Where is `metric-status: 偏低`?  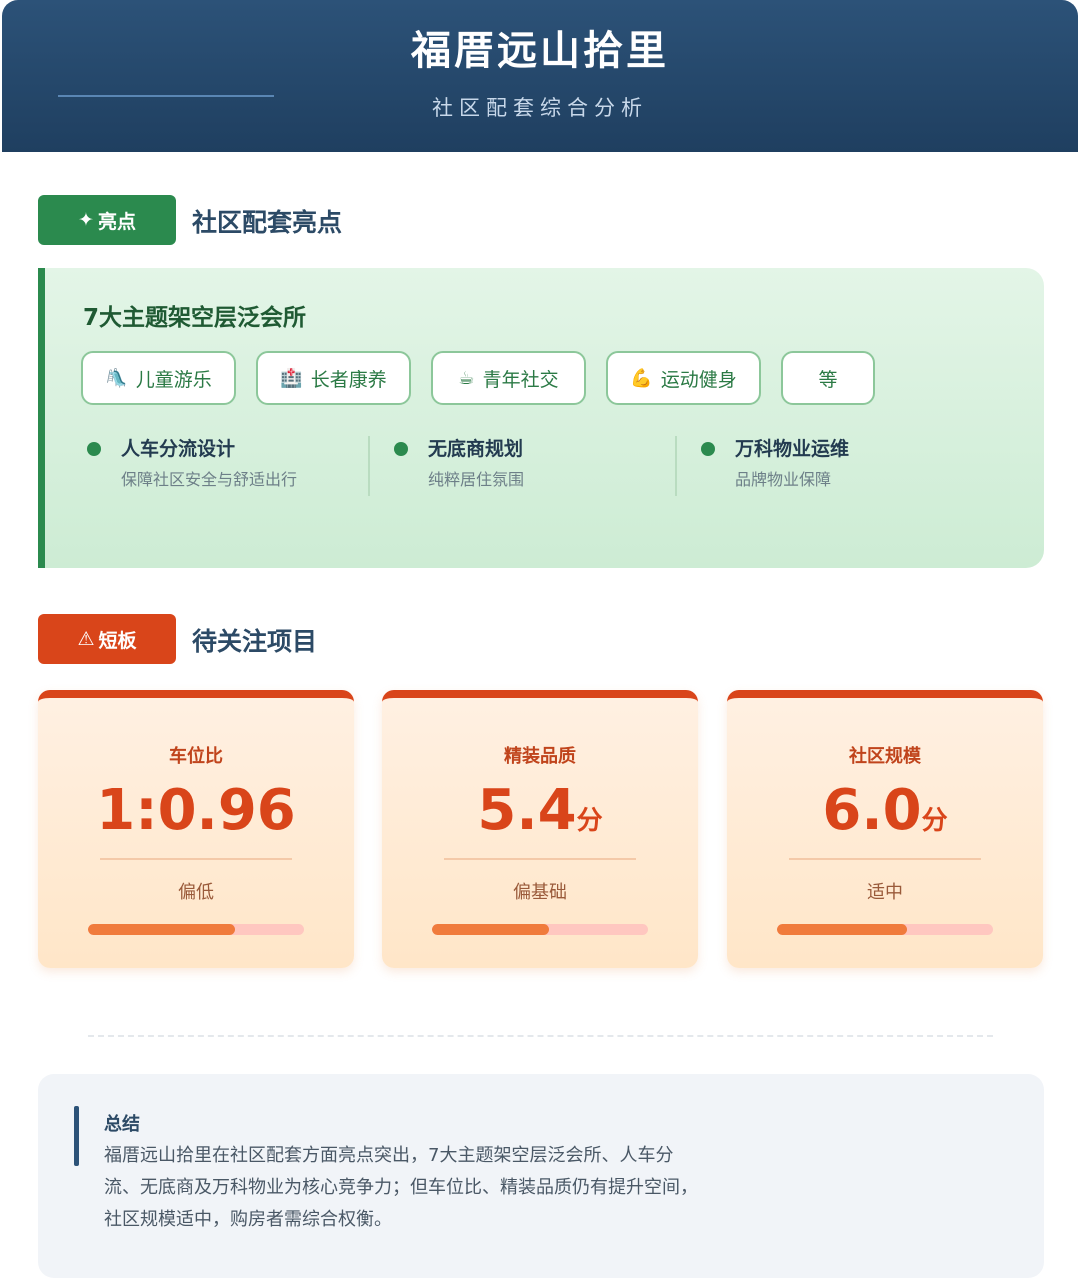
metric-status: 偏低 is located at coordinates (196, 892).